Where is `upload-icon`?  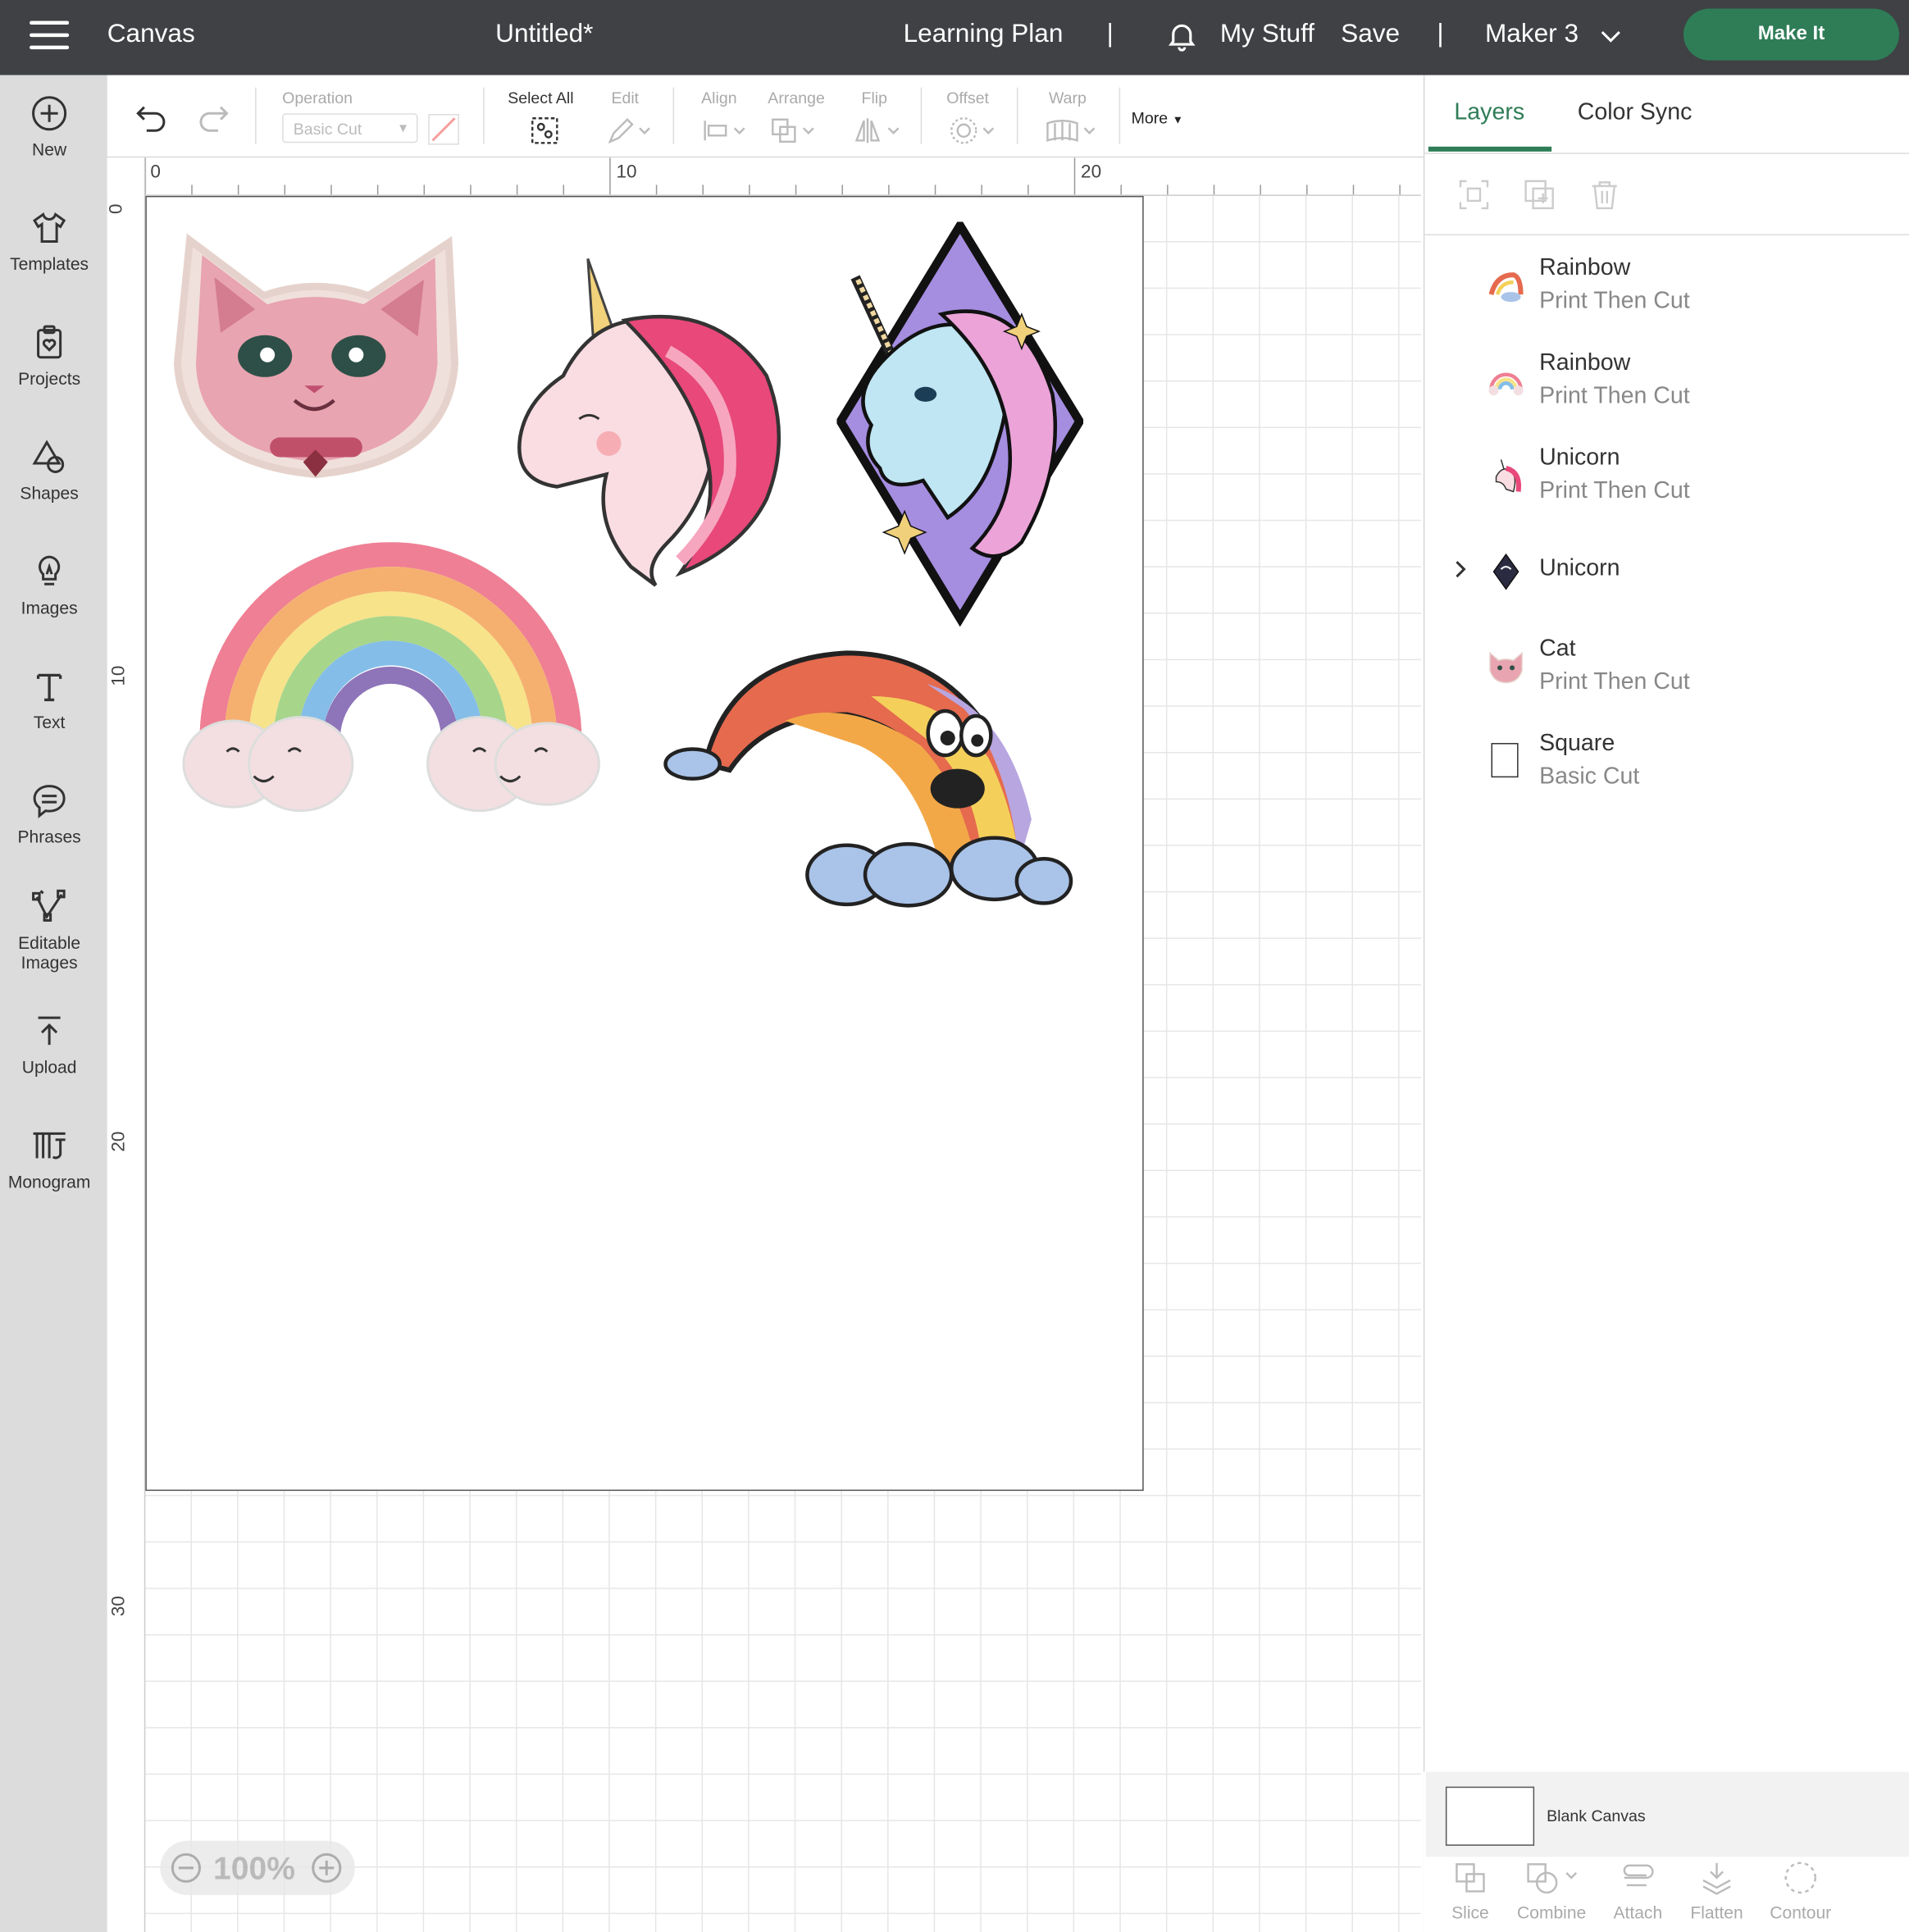 upload-icon is located at coordinates (49, 1031).